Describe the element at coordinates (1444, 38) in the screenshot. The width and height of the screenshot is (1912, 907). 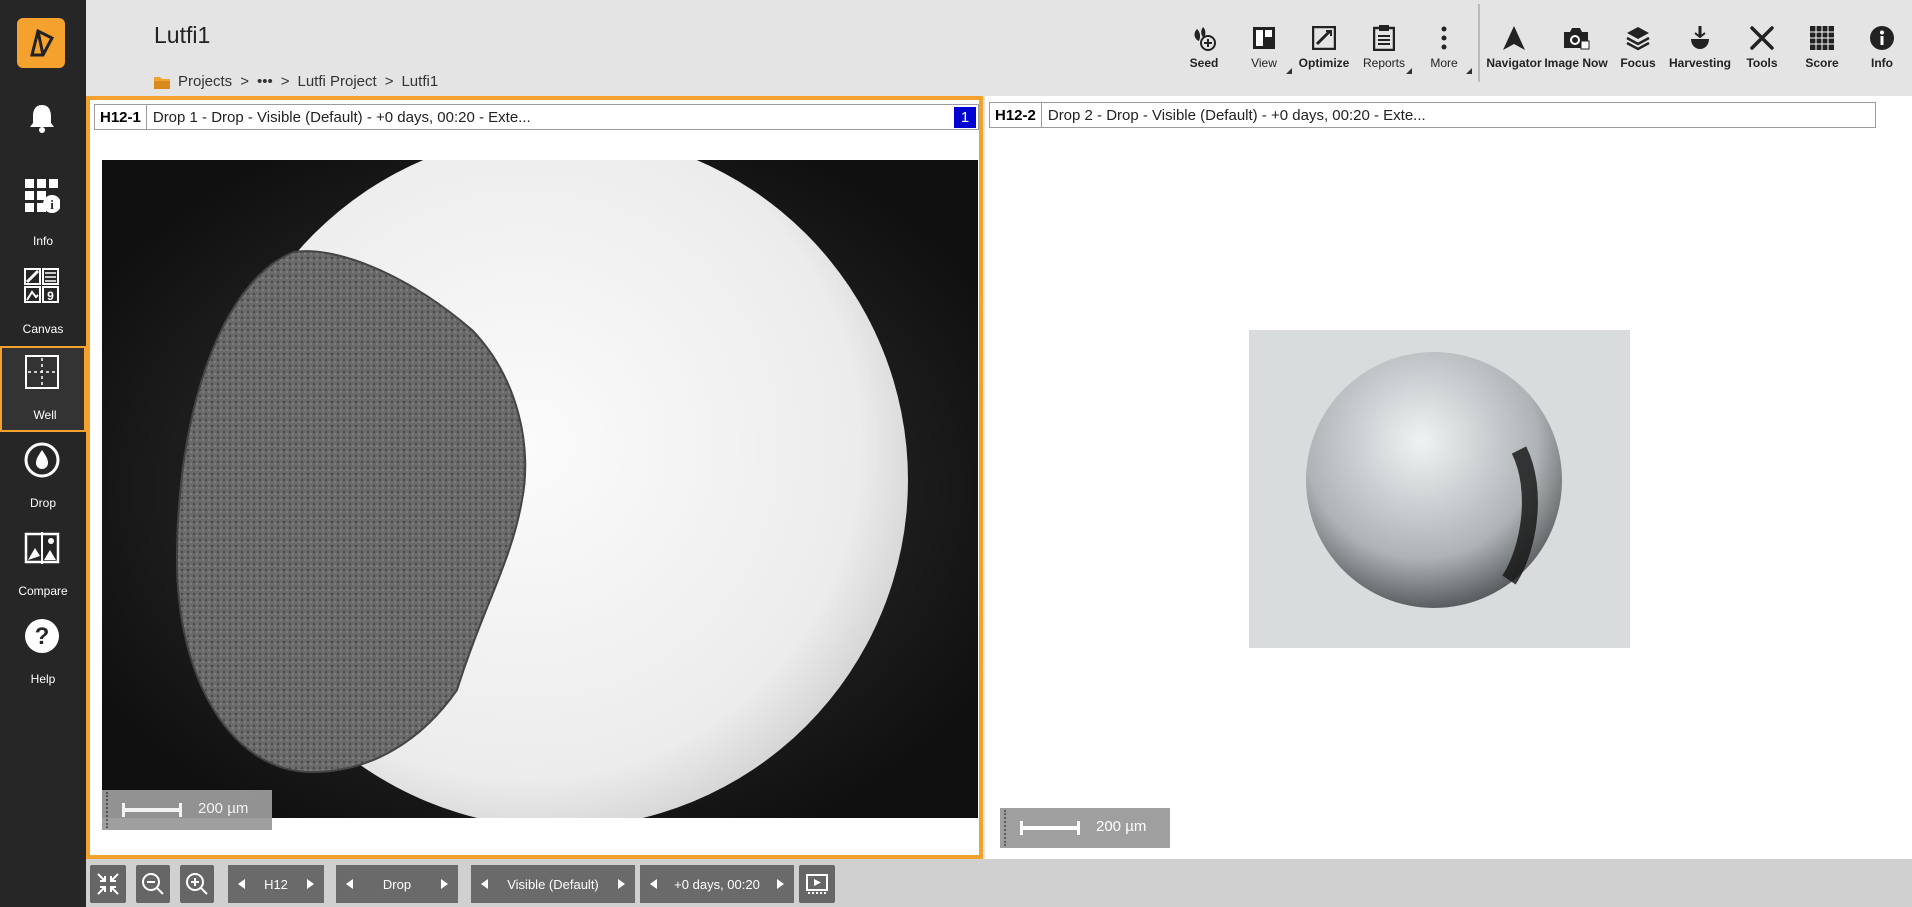
I see `more-vertical-icon` at that location.